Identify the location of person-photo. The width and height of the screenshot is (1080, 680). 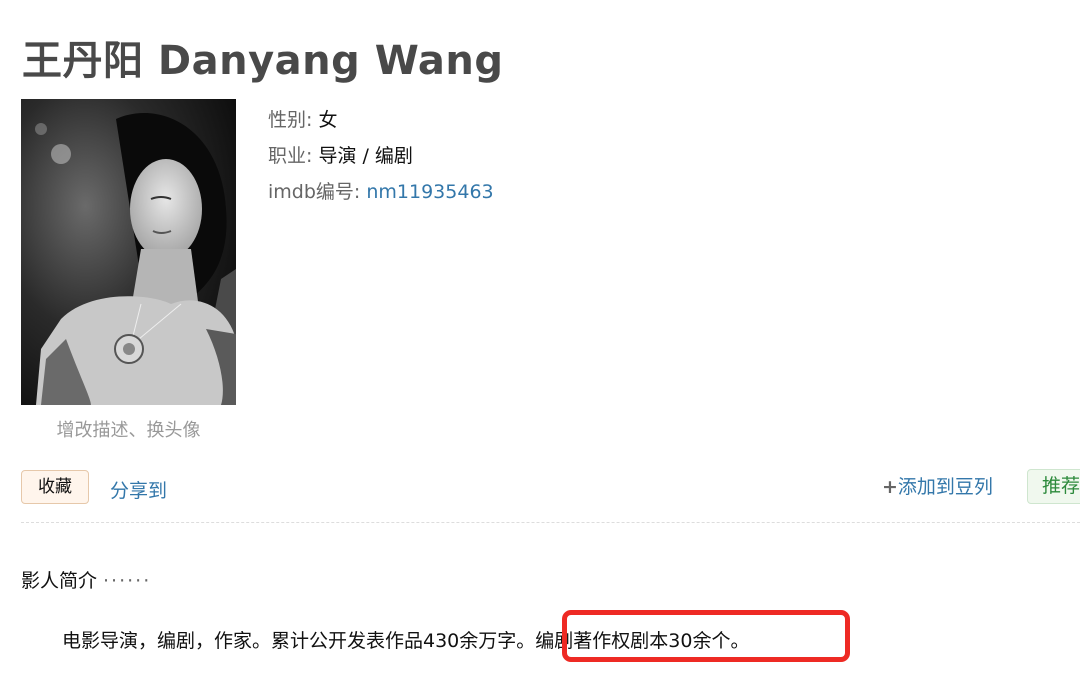
(128, 252).